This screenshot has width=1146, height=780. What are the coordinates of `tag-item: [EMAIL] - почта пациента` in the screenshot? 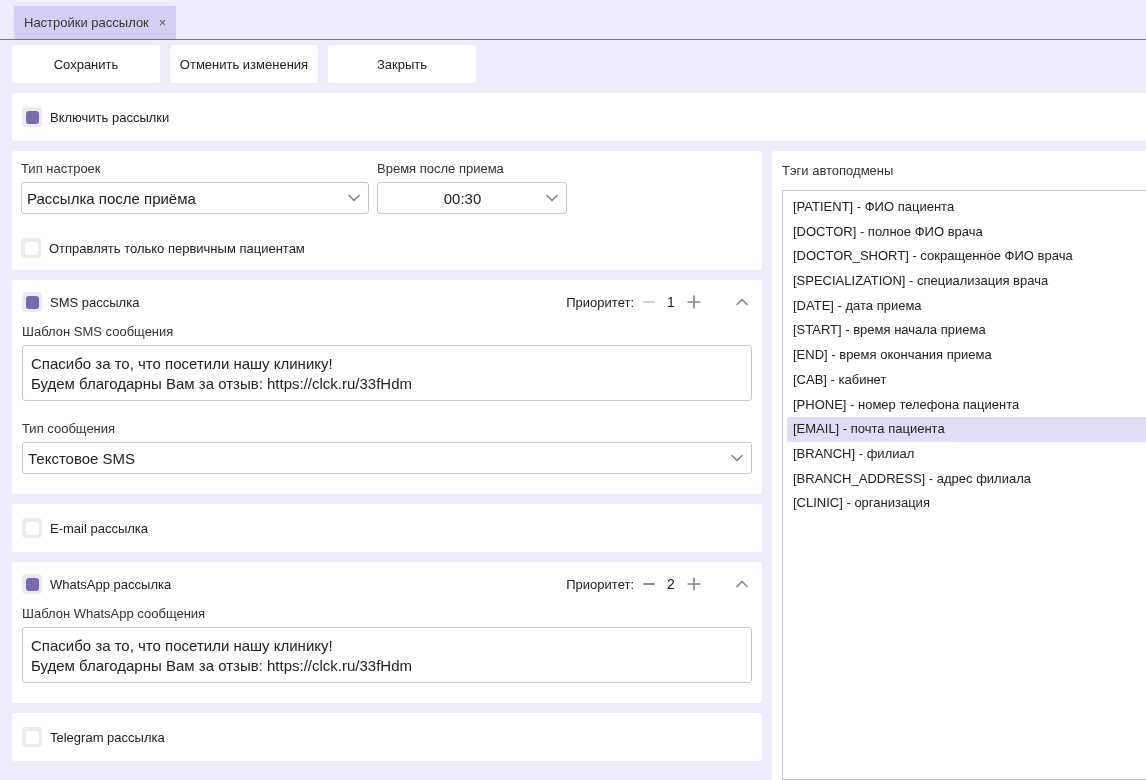 It's located at (966, 429).